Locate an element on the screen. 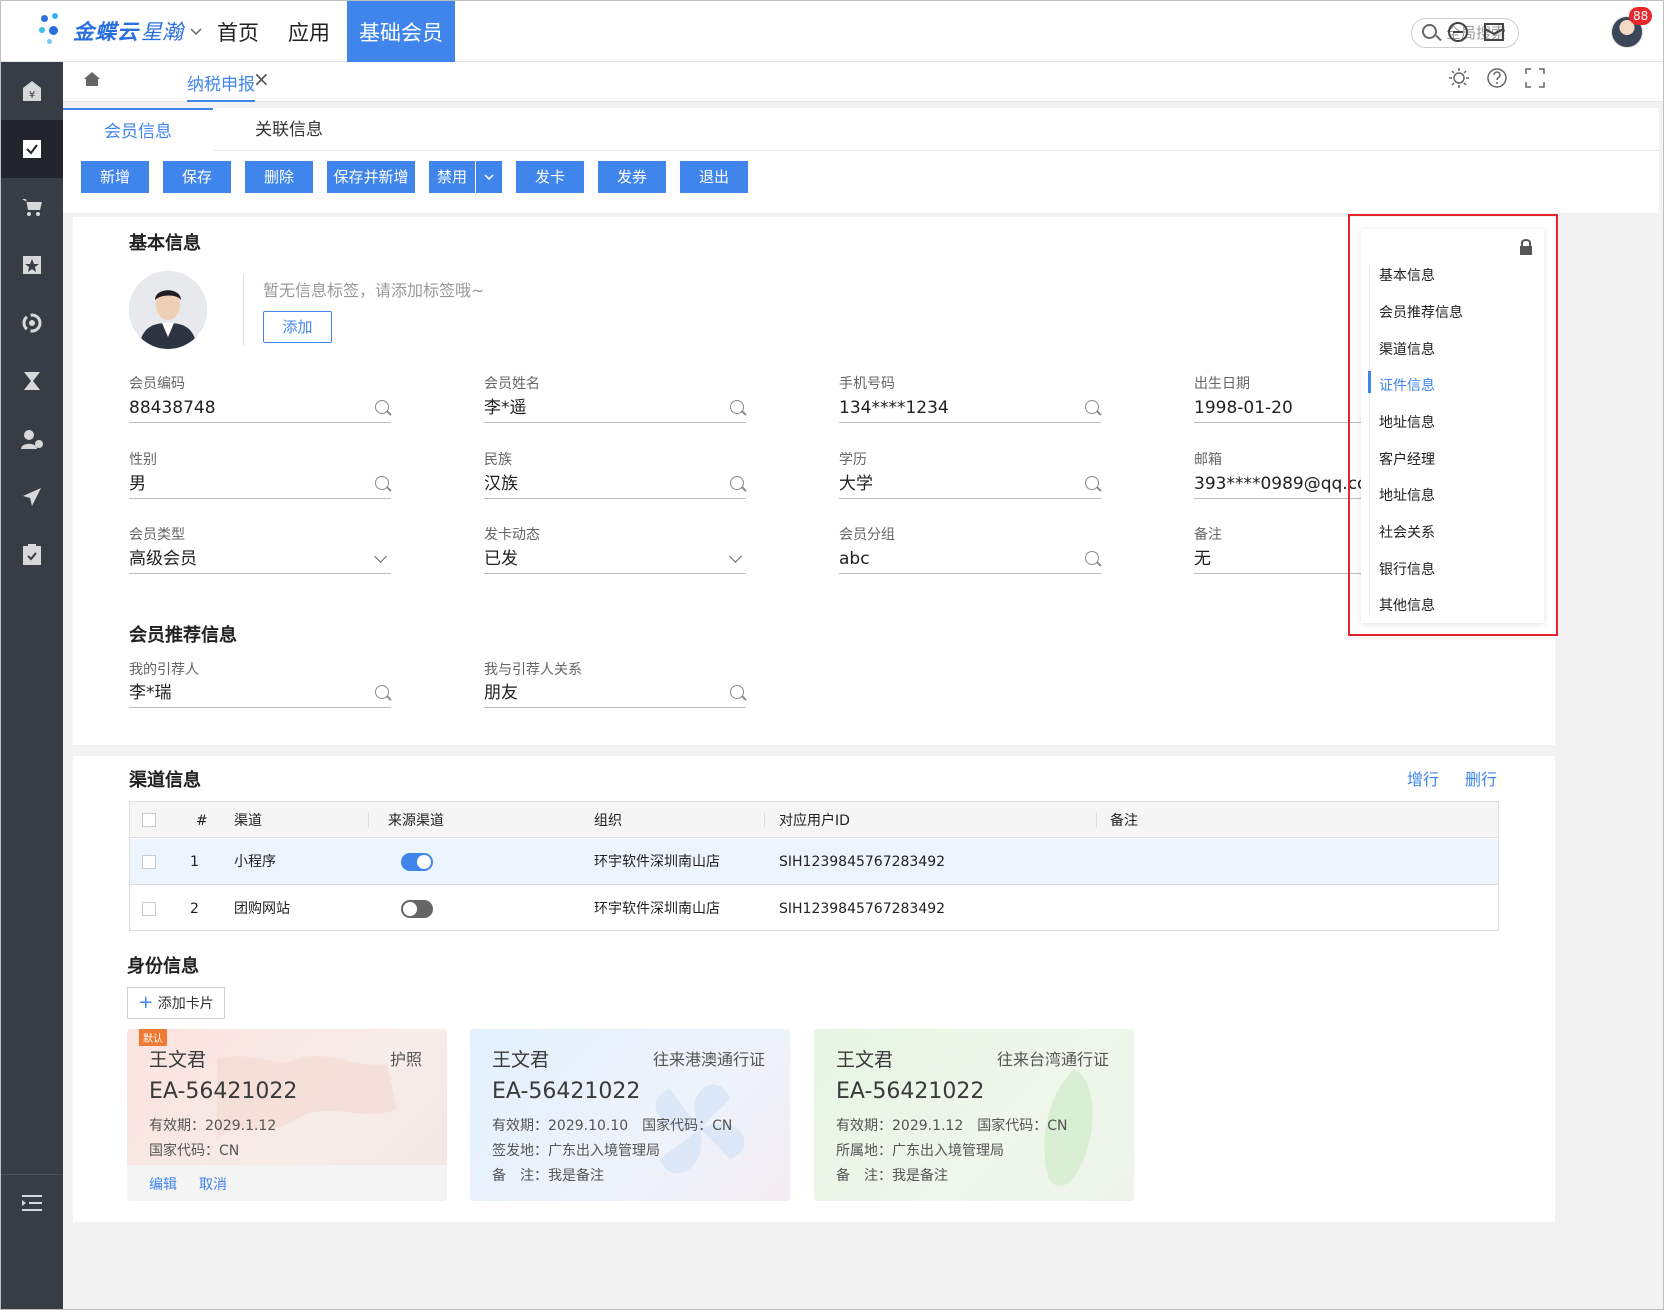  field-label: 出生日期 is located at coordinates (1222, 384).